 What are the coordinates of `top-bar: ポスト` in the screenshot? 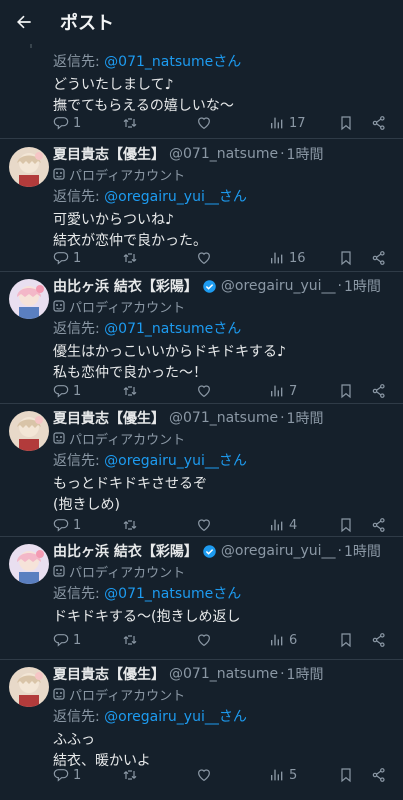 It's located at (201, 22).